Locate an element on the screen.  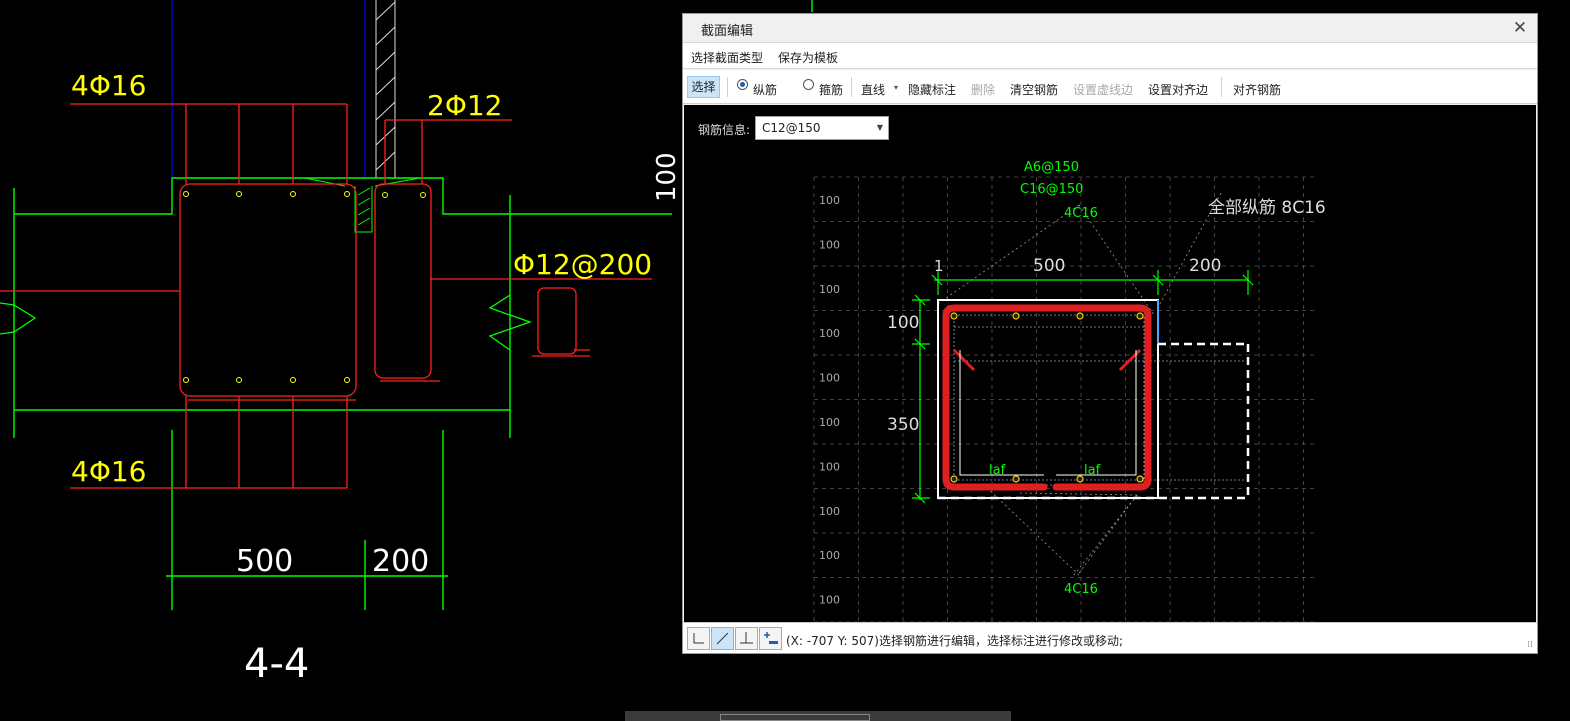
annot-a6: A6@150 is located at coordinates (1051, 167).